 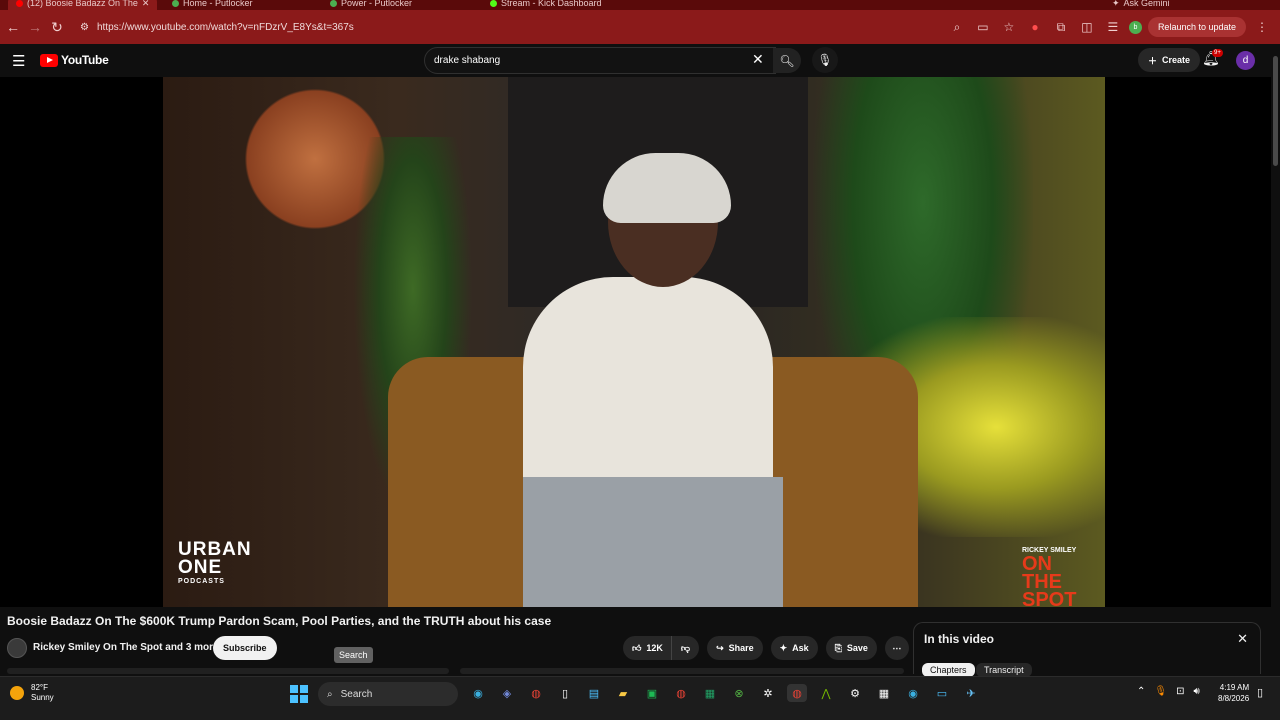 What do you see at coordinates (851, 648) in the screenshot?
I see `save-button: ⎘ Save` at bounding box center [851, 648].